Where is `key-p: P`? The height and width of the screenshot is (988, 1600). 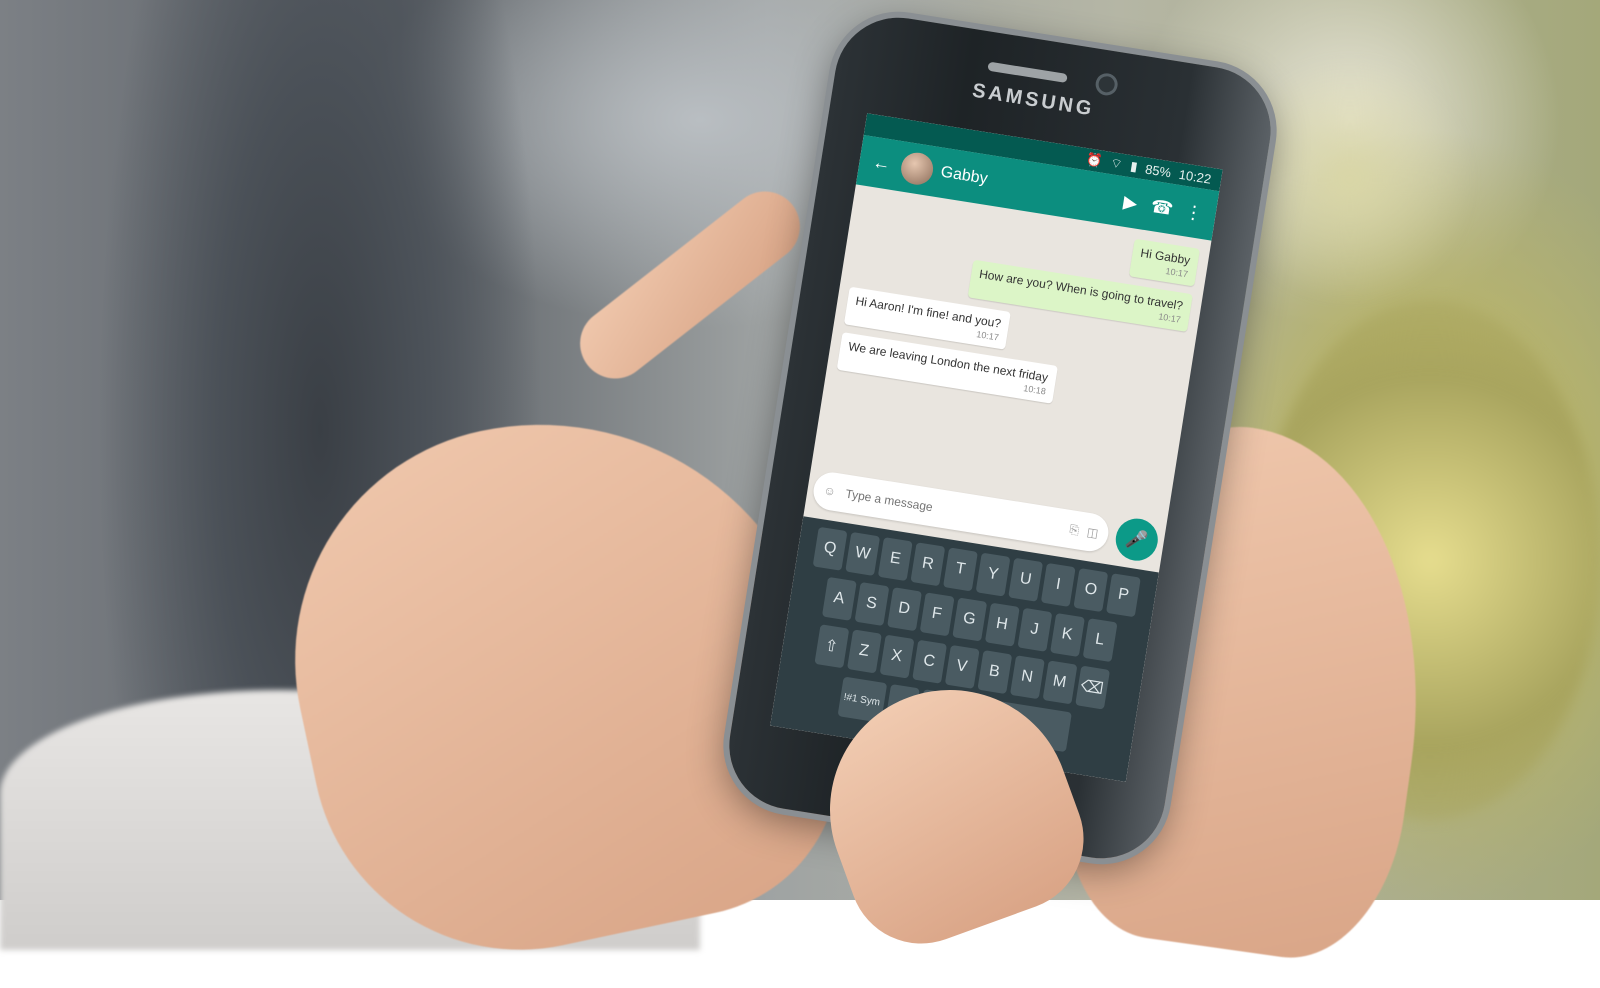
key-p: P is located at coordinates (1123, 595).